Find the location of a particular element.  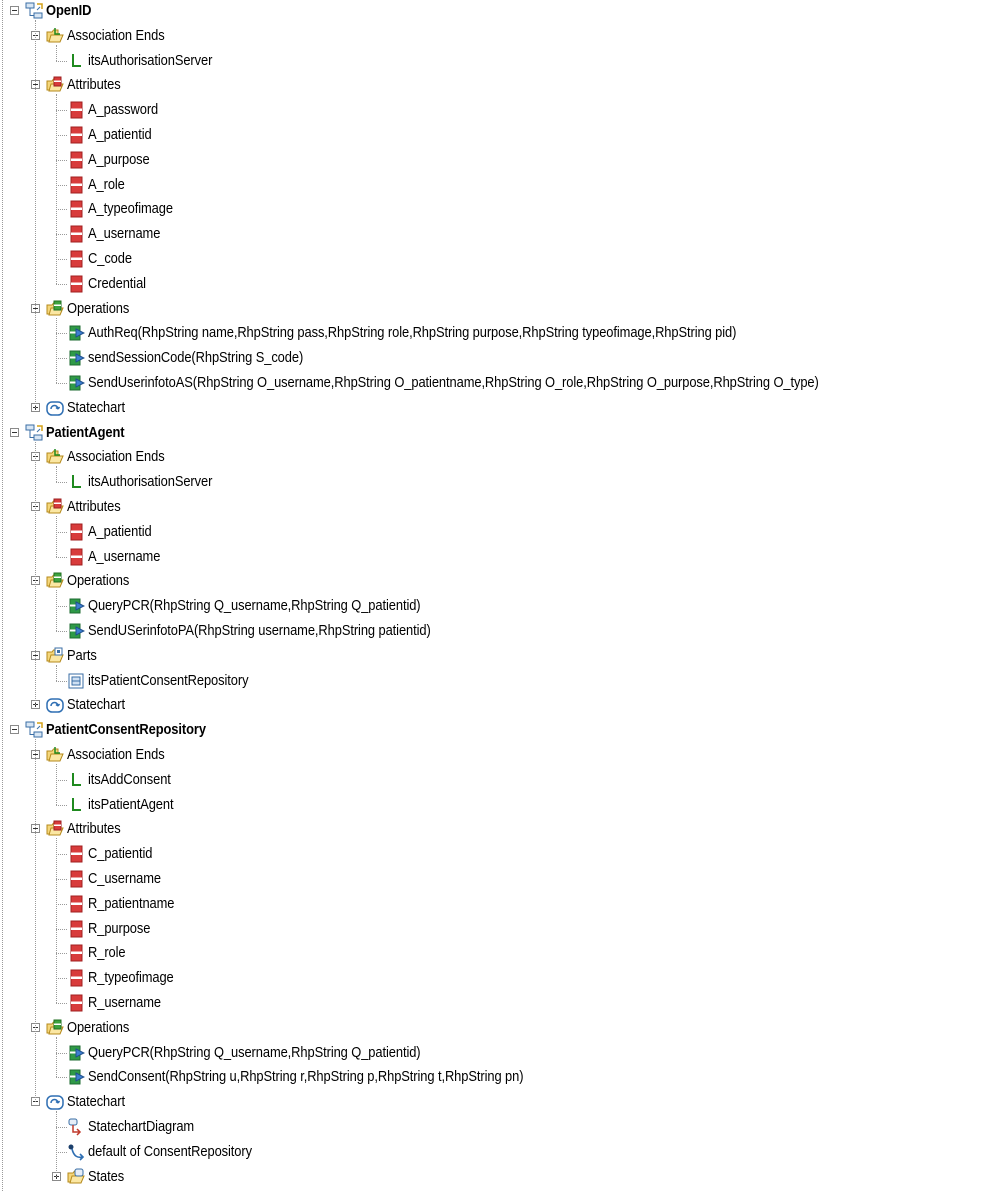

attribute-folder-icon is located at coordinates (55, 84).